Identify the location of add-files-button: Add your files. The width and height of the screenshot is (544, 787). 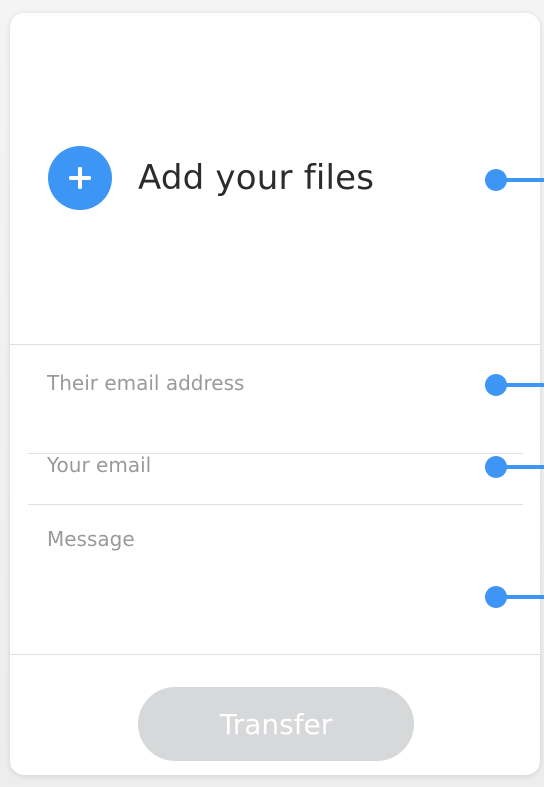
(211, 178).